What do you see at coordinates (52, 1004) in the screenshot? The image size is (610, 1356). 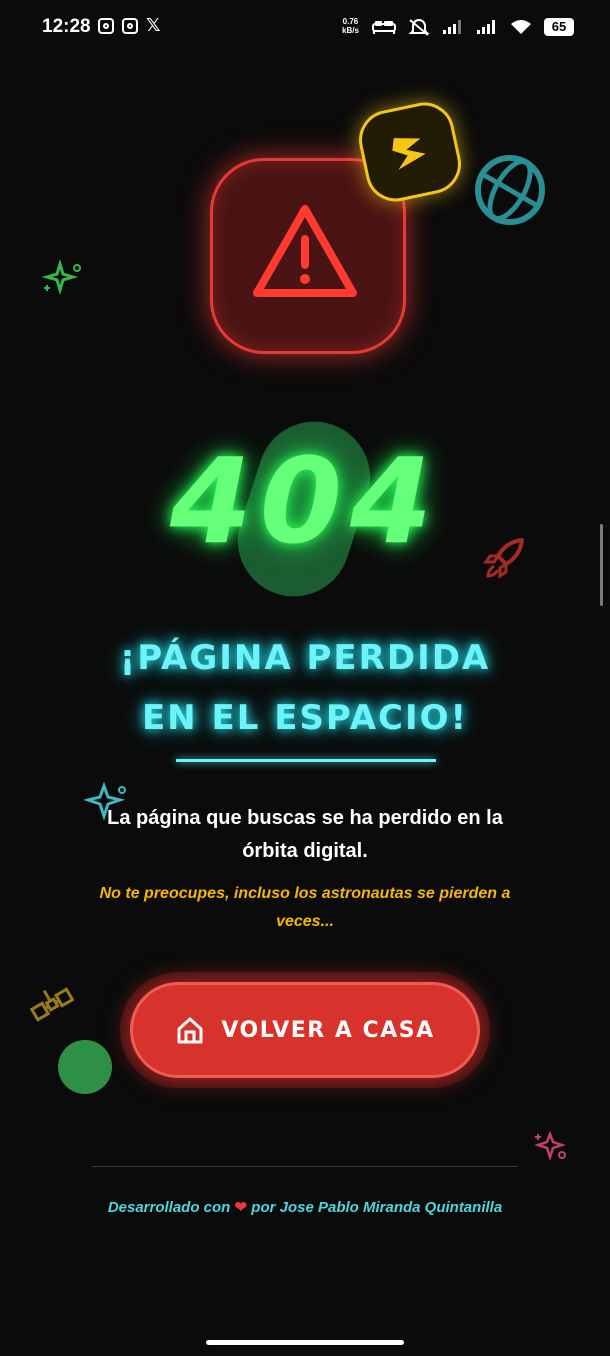 I see `satellite-icon` at bounding box center [52, 1004].